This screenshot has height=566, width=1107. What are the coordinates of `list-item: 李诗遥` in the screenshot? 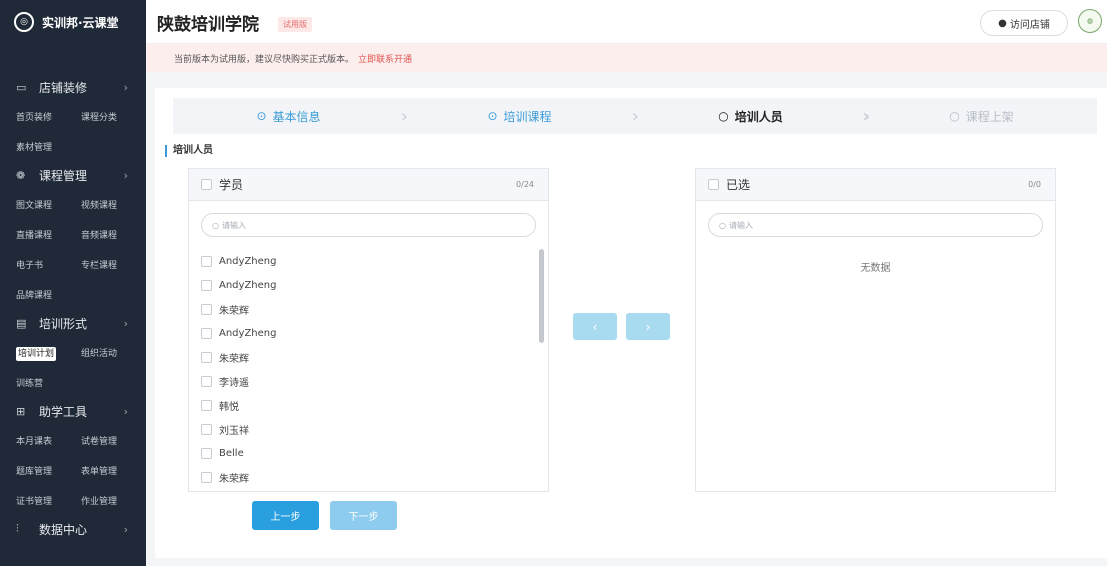 It's located at (361, 381).